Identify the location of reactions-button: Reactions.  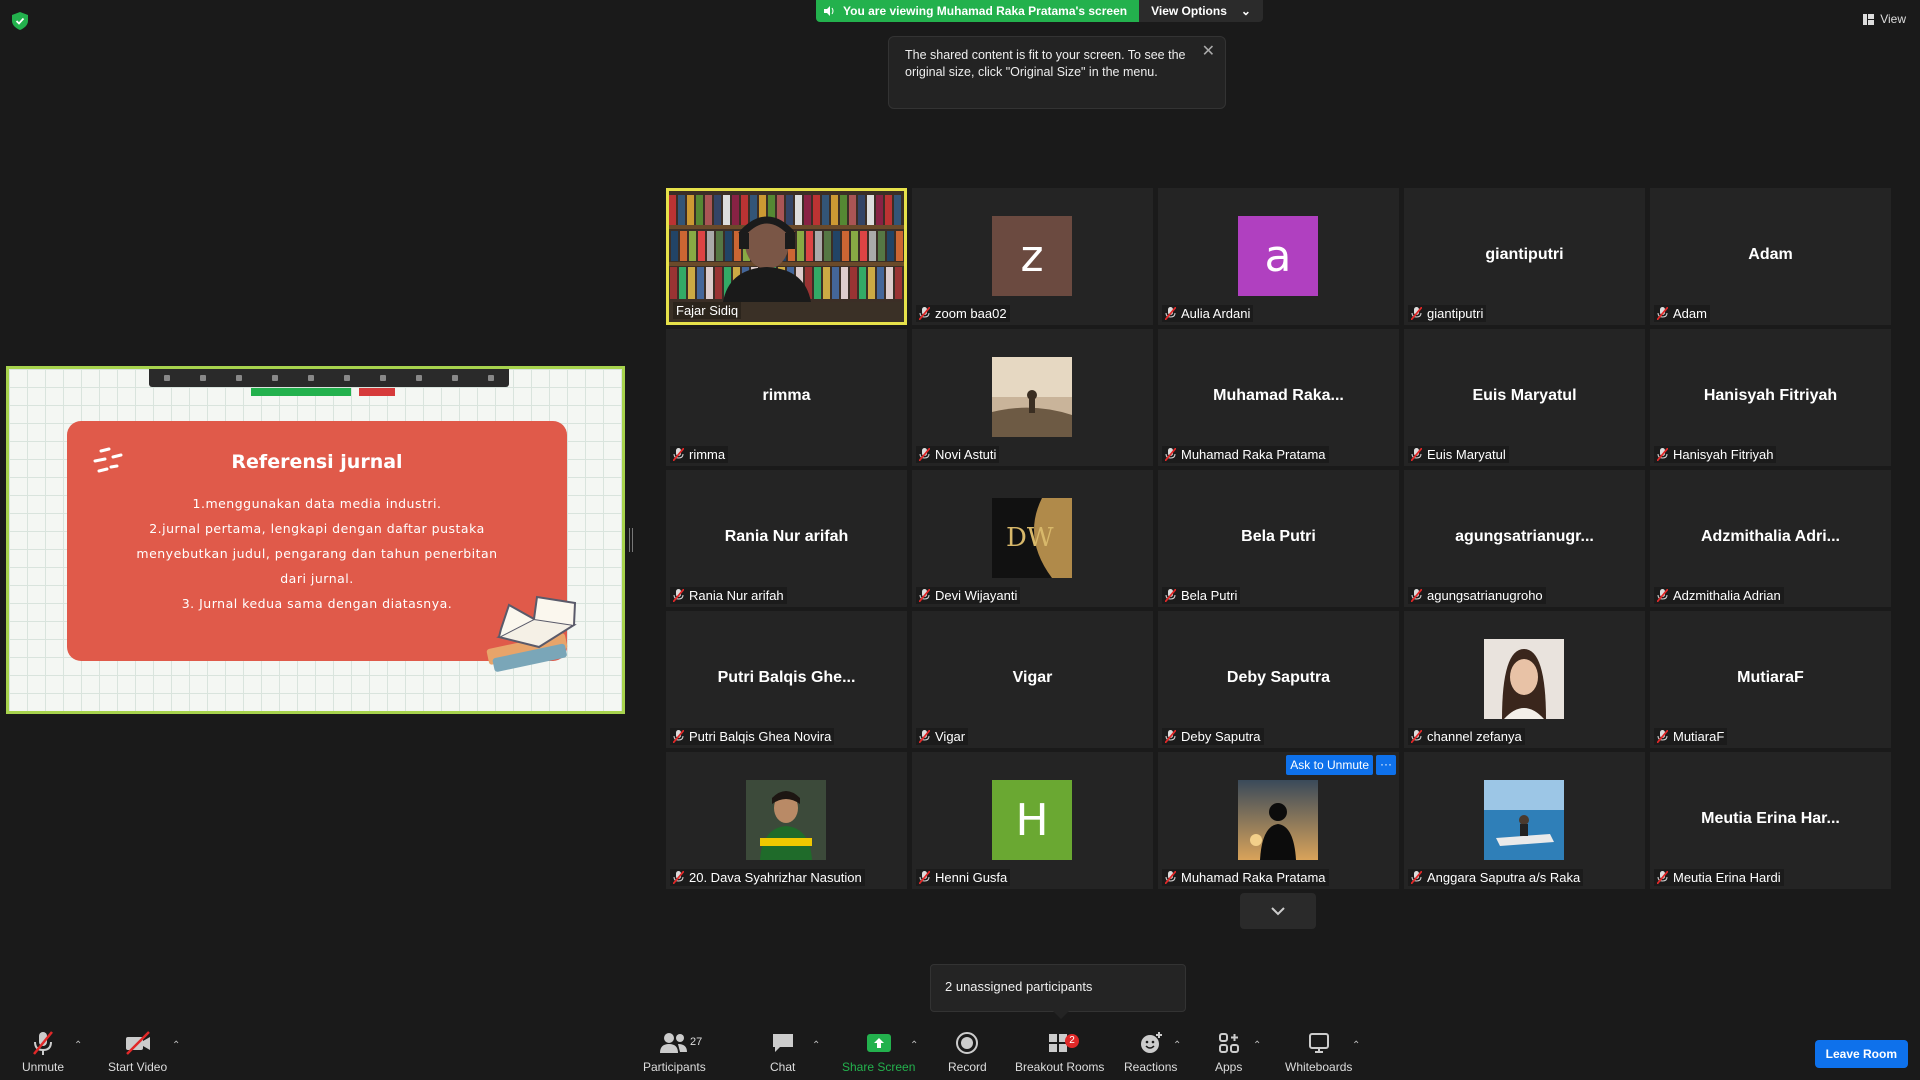
(1150, 1052).